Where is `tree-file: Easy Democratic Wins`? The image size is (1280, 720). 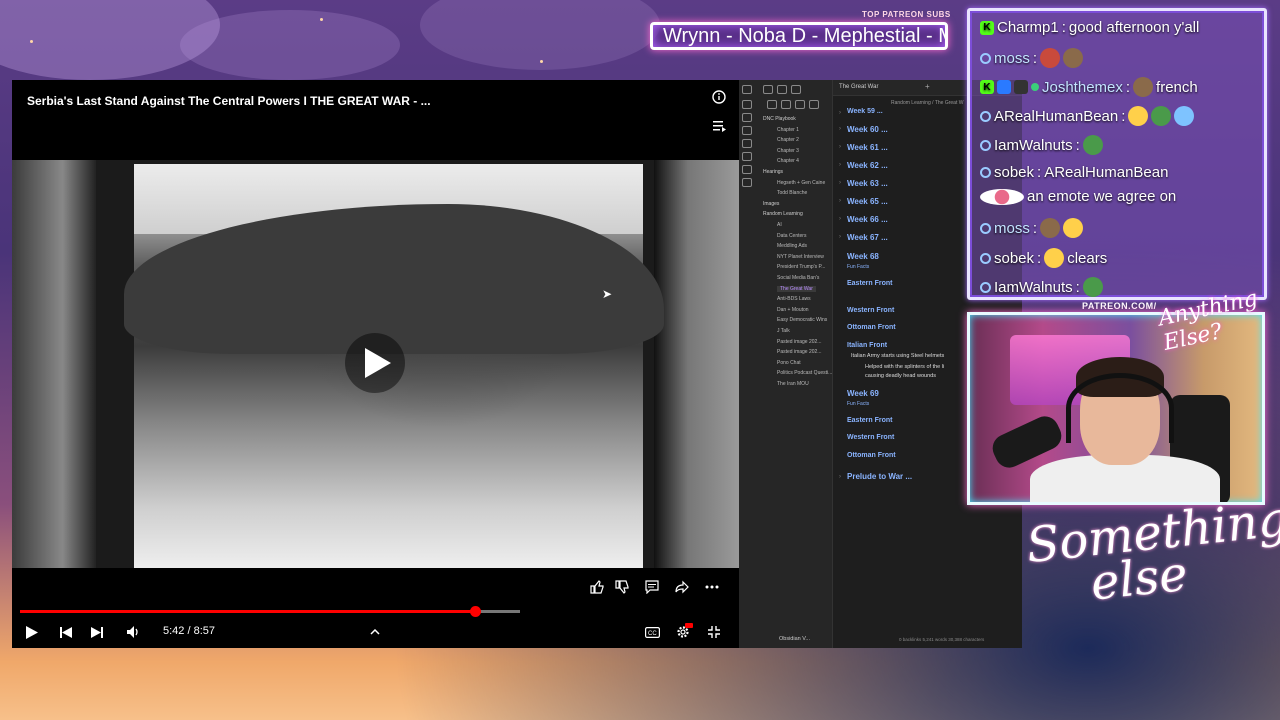
tree-file: Easy Democratic Wins is located at coordinates (802, 320).